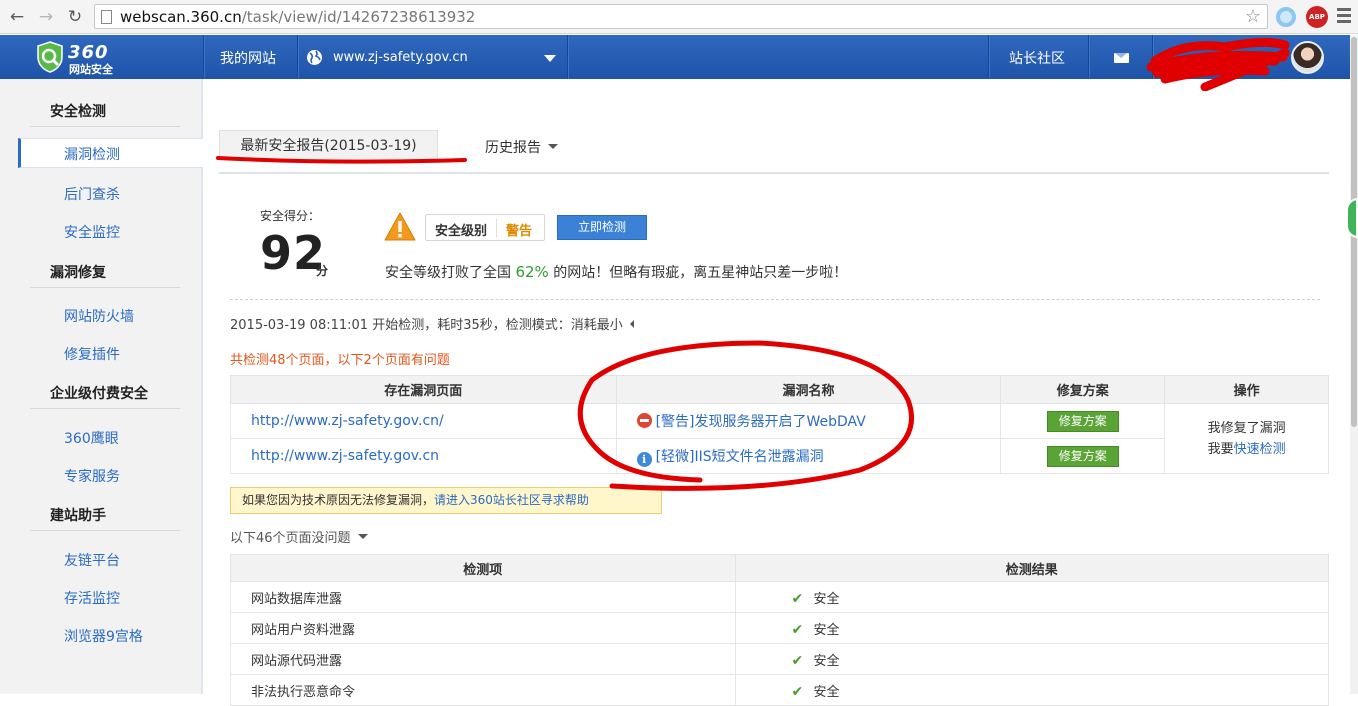 The height and width of the screenshot is (706, 1358). I want to click on check-item: 网站数据库泄露, so click(483, 597).